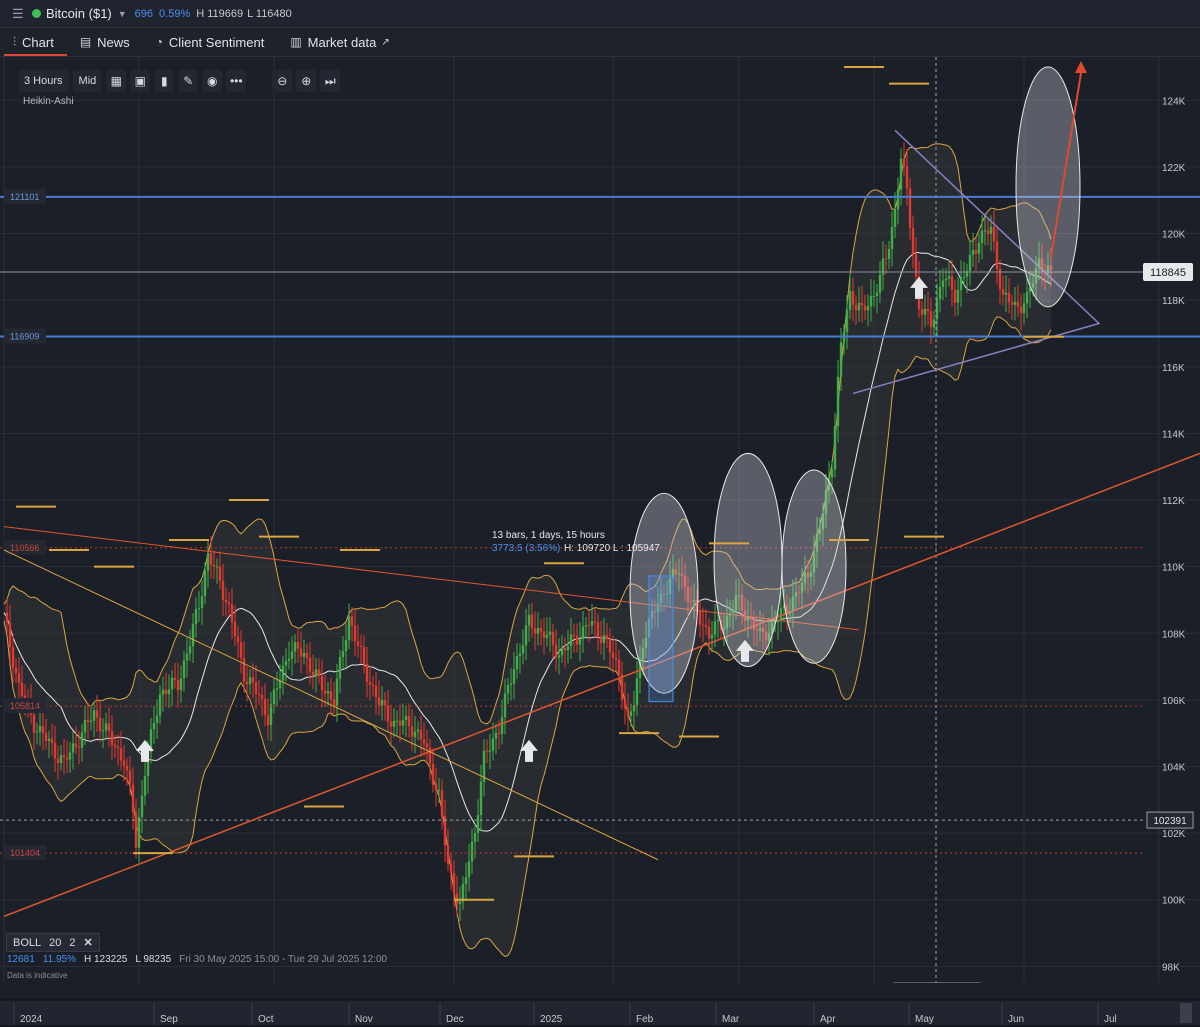 This screenshot has height=1027, width=1200. Describe the element at coordinates (339, 42) in the screenshot. I see `tab-market-data: ▥ Market data ↗` at that location.